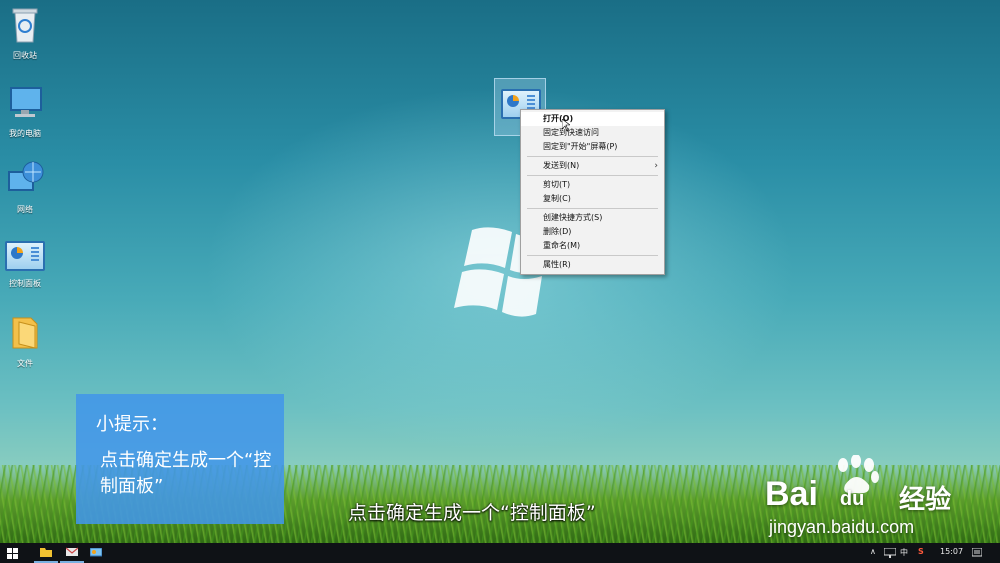 The width and height of the screenshot is (1000, 563). I want to click on taskbar-mail, so click(72, 553).